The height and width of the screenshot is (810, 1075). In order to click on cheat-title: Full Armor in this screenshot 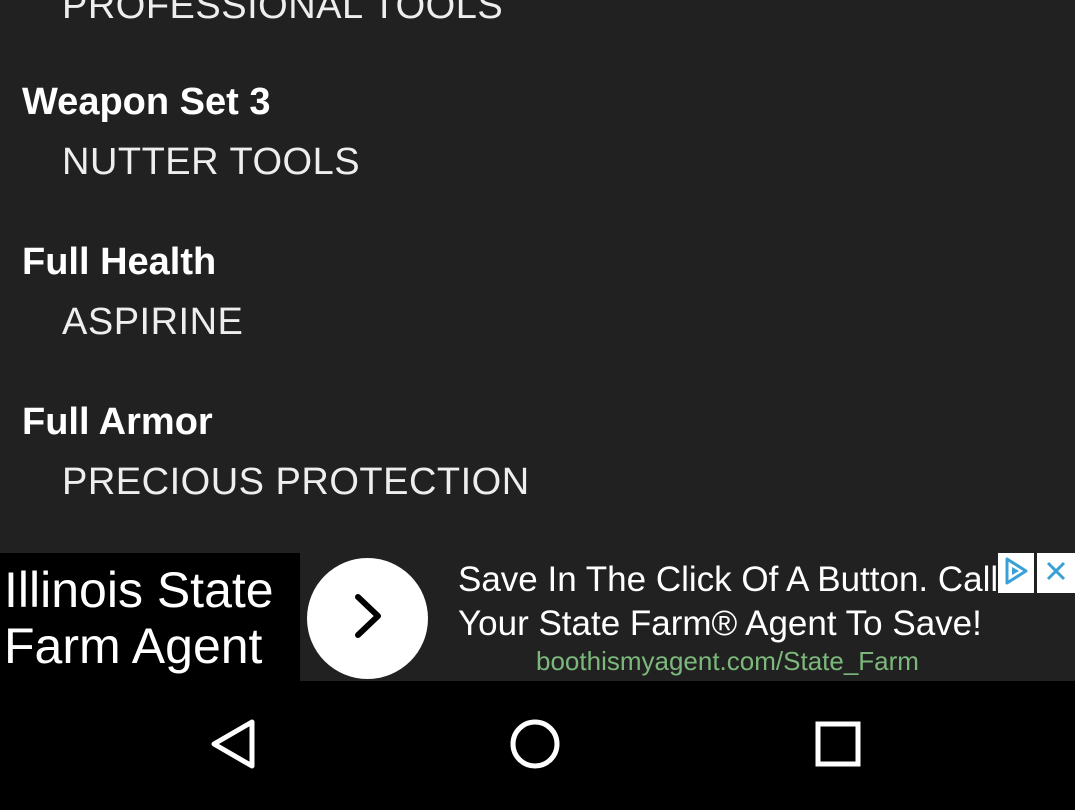, I will do `click(117, 422)`.